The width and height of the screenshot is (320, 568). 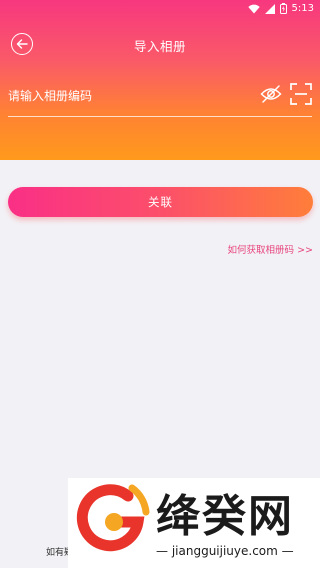 I want to click on input-underline, so click(x=160, y=116).